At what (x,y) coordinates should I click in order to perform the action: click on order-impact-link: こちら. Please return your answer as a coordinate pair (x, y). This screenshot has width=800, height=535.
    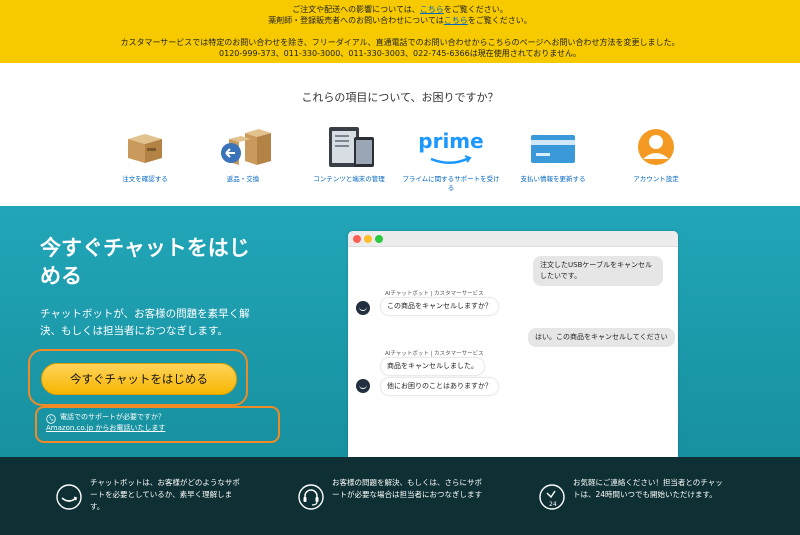
    Looking at the image, I should click on (432, 9).